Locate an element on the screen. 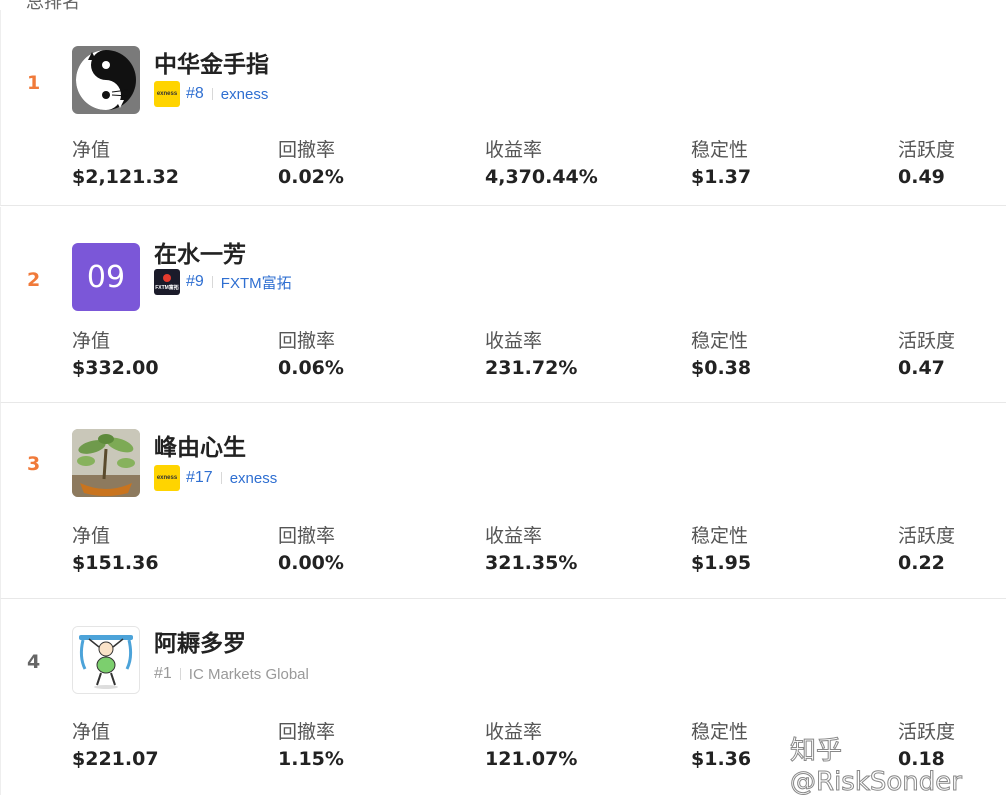  stat-activity: 0.47 is located at coordinates (921, 368).